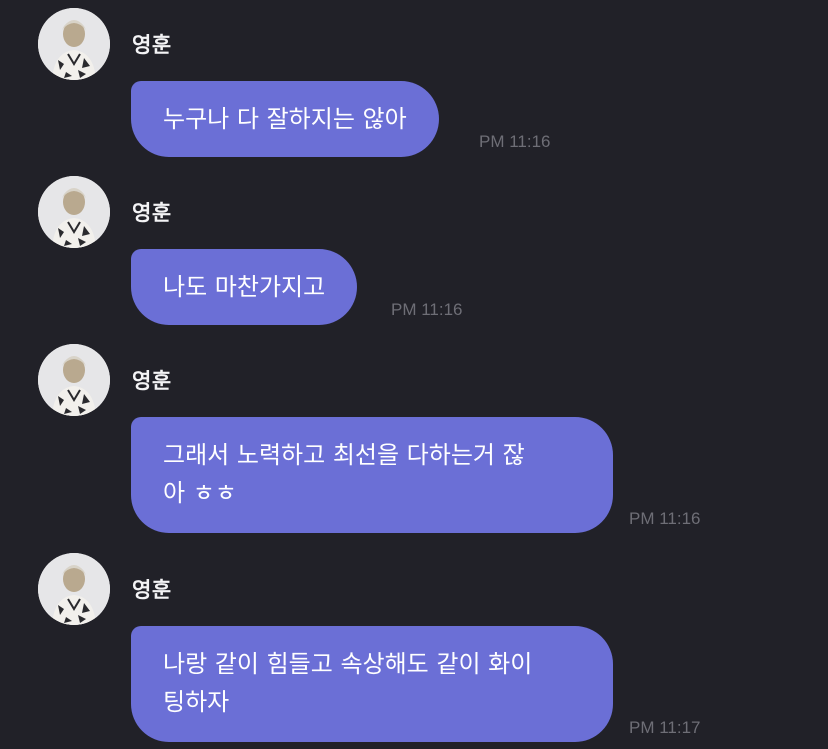 Image resolution: width=828 pixels, height=749 pixels. What do you see at coordinates (665, 727) in the screenshot?
I see `message-time: PM 11:17` at bounding box center [665, 727].